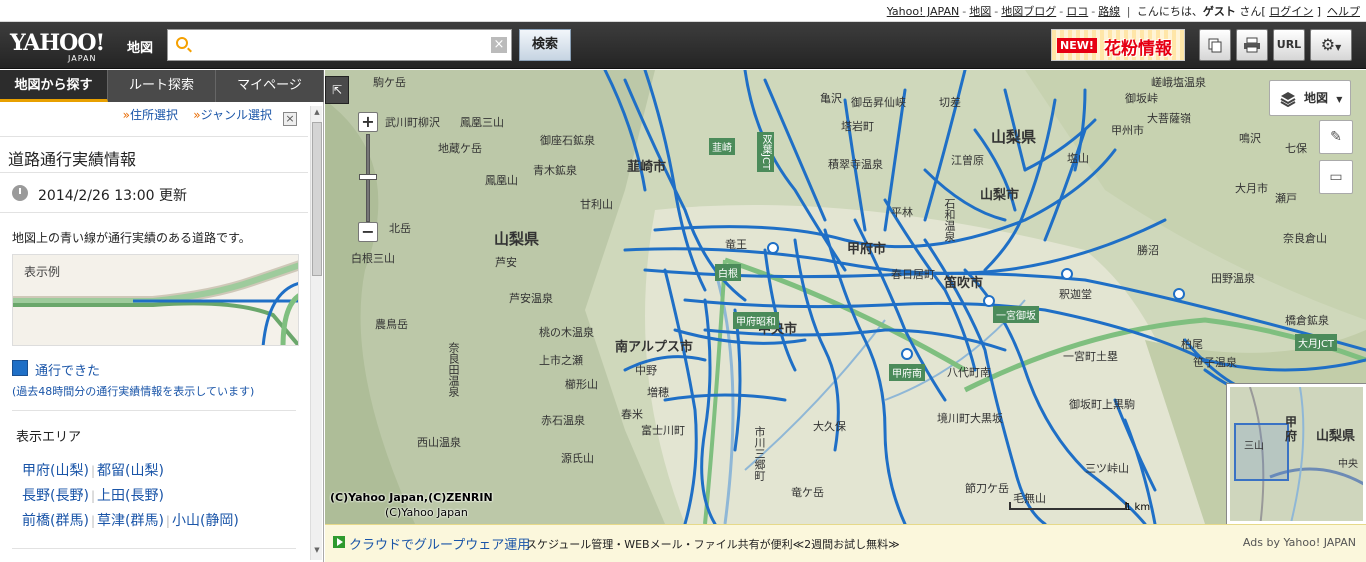  I want to click on link-route: 路線, so click(1109, 11).